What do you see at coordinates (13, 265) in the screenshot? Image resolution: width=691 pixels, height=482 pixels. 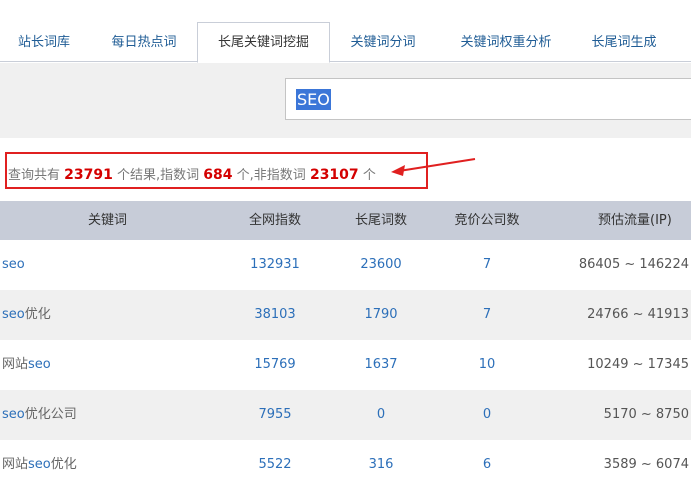 I see `keyword-link: seo` at bounding box center [13, 265].